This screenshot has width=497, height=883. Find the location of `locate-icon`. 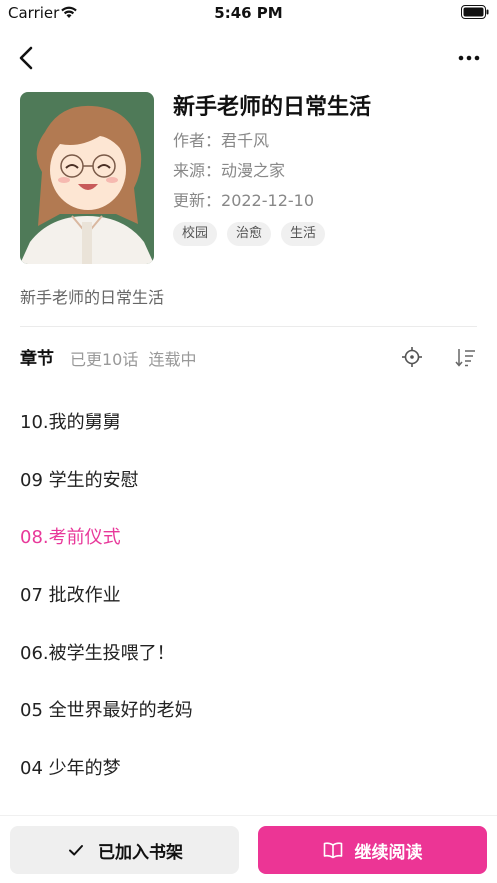

locate-icon is located at coordinates (412, 357).